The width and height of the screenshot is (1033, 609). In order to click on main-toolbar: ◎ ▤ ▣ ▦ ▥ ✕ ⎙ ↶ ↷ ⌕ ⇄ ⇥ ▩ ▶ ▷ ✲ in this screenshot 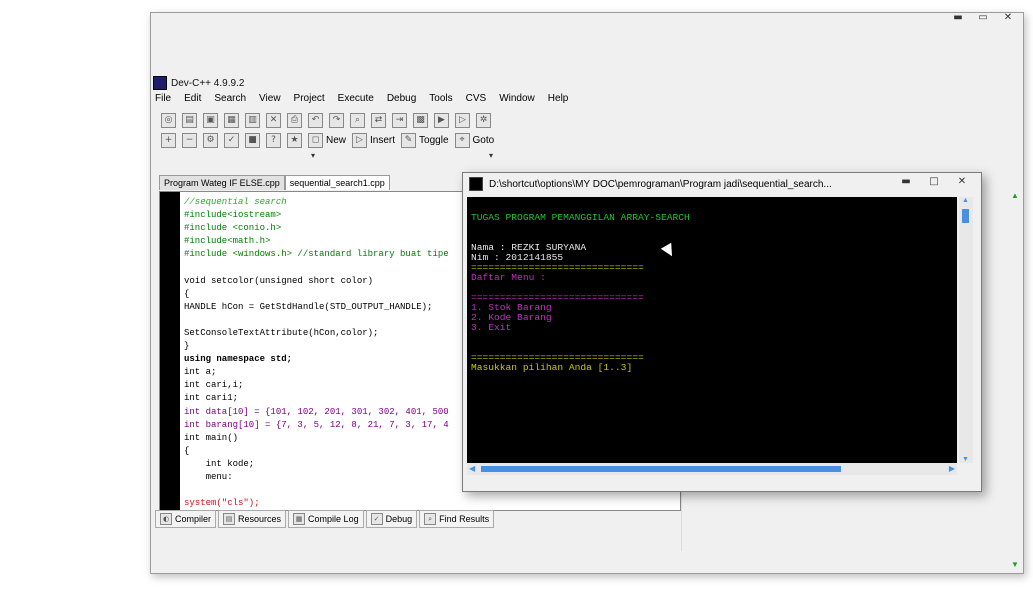, I will do `click(326, 120)`.